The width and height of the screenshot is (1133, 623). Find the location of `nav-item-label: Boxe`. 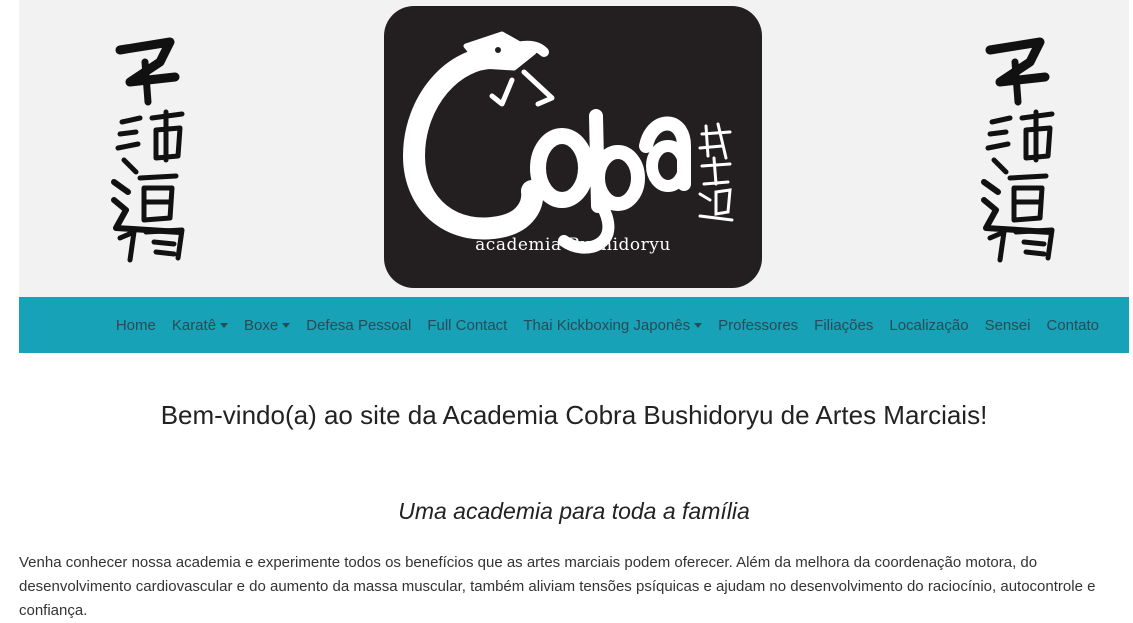

nav-item-label: Boxe is located at coordinates (261, 325).